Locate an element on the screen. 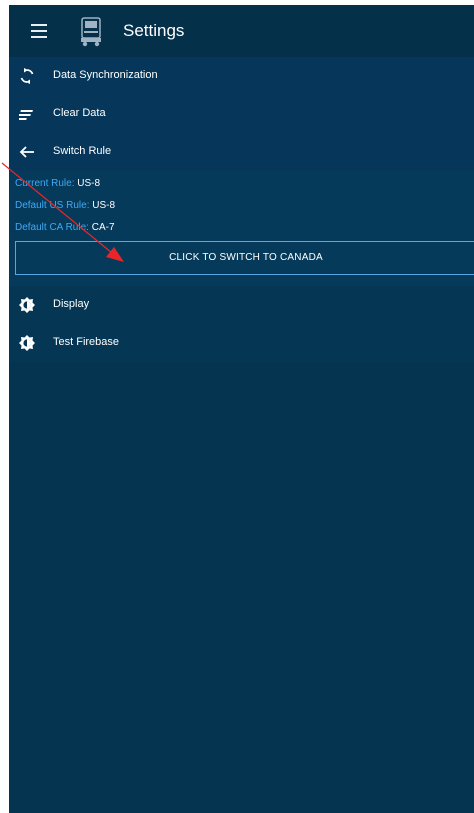  default-ca-rule-label: Default CA Rule: is located at coordinates (52, 227).